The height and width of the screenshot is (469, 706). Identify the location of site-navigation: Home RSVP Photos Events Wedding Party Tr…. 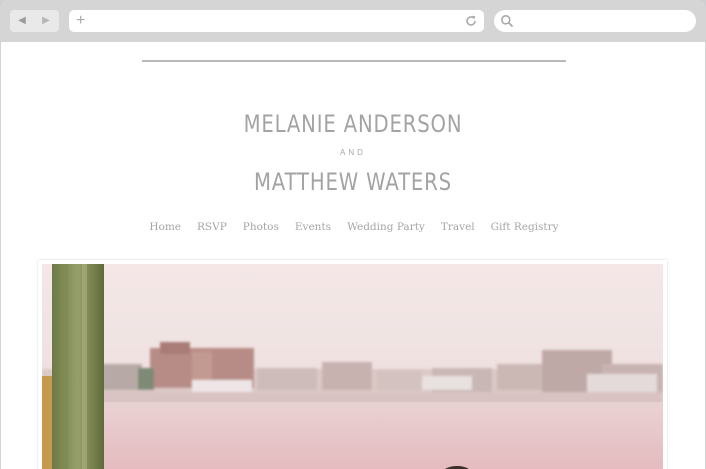
(353, 227).